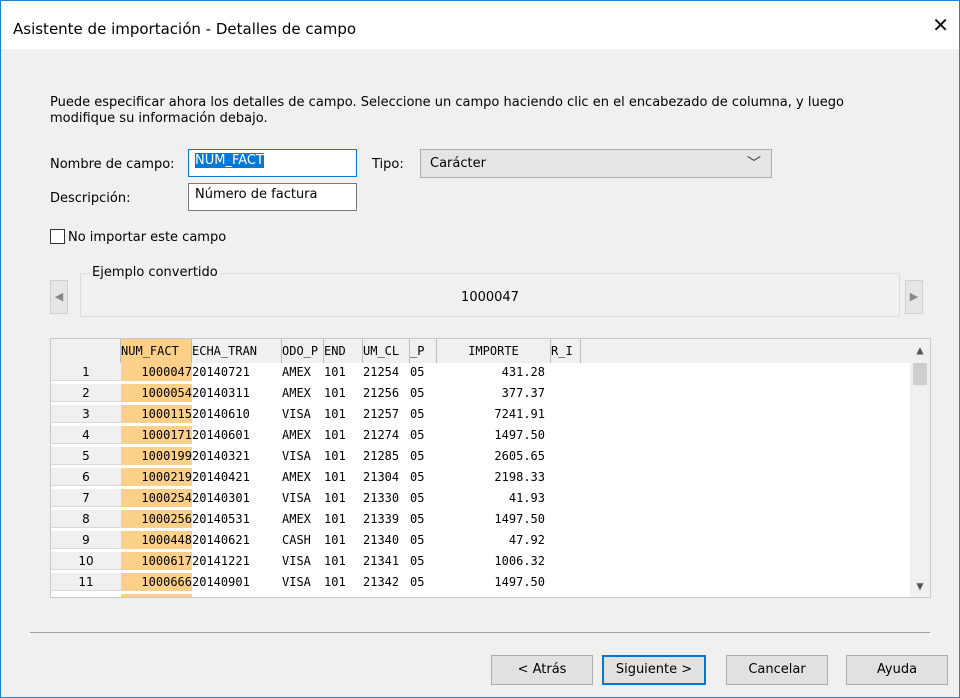  Describe the element at coordinates (86, 372) in the screenshot. I see `row-number: 1` at that location.